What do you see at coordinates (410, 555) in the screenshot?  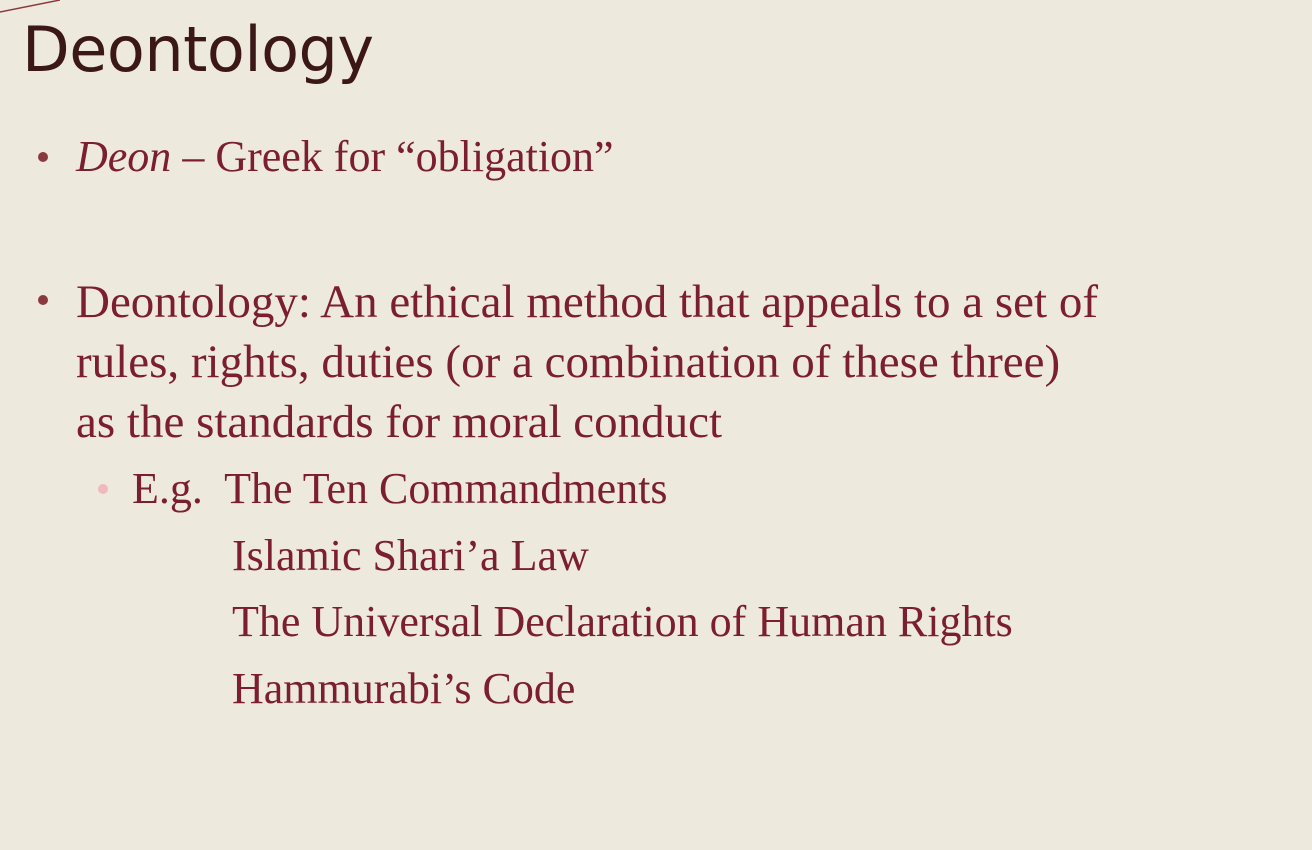 I see `example-item-2: Islamic Shari’a Law` at bounding box center [410, 555].